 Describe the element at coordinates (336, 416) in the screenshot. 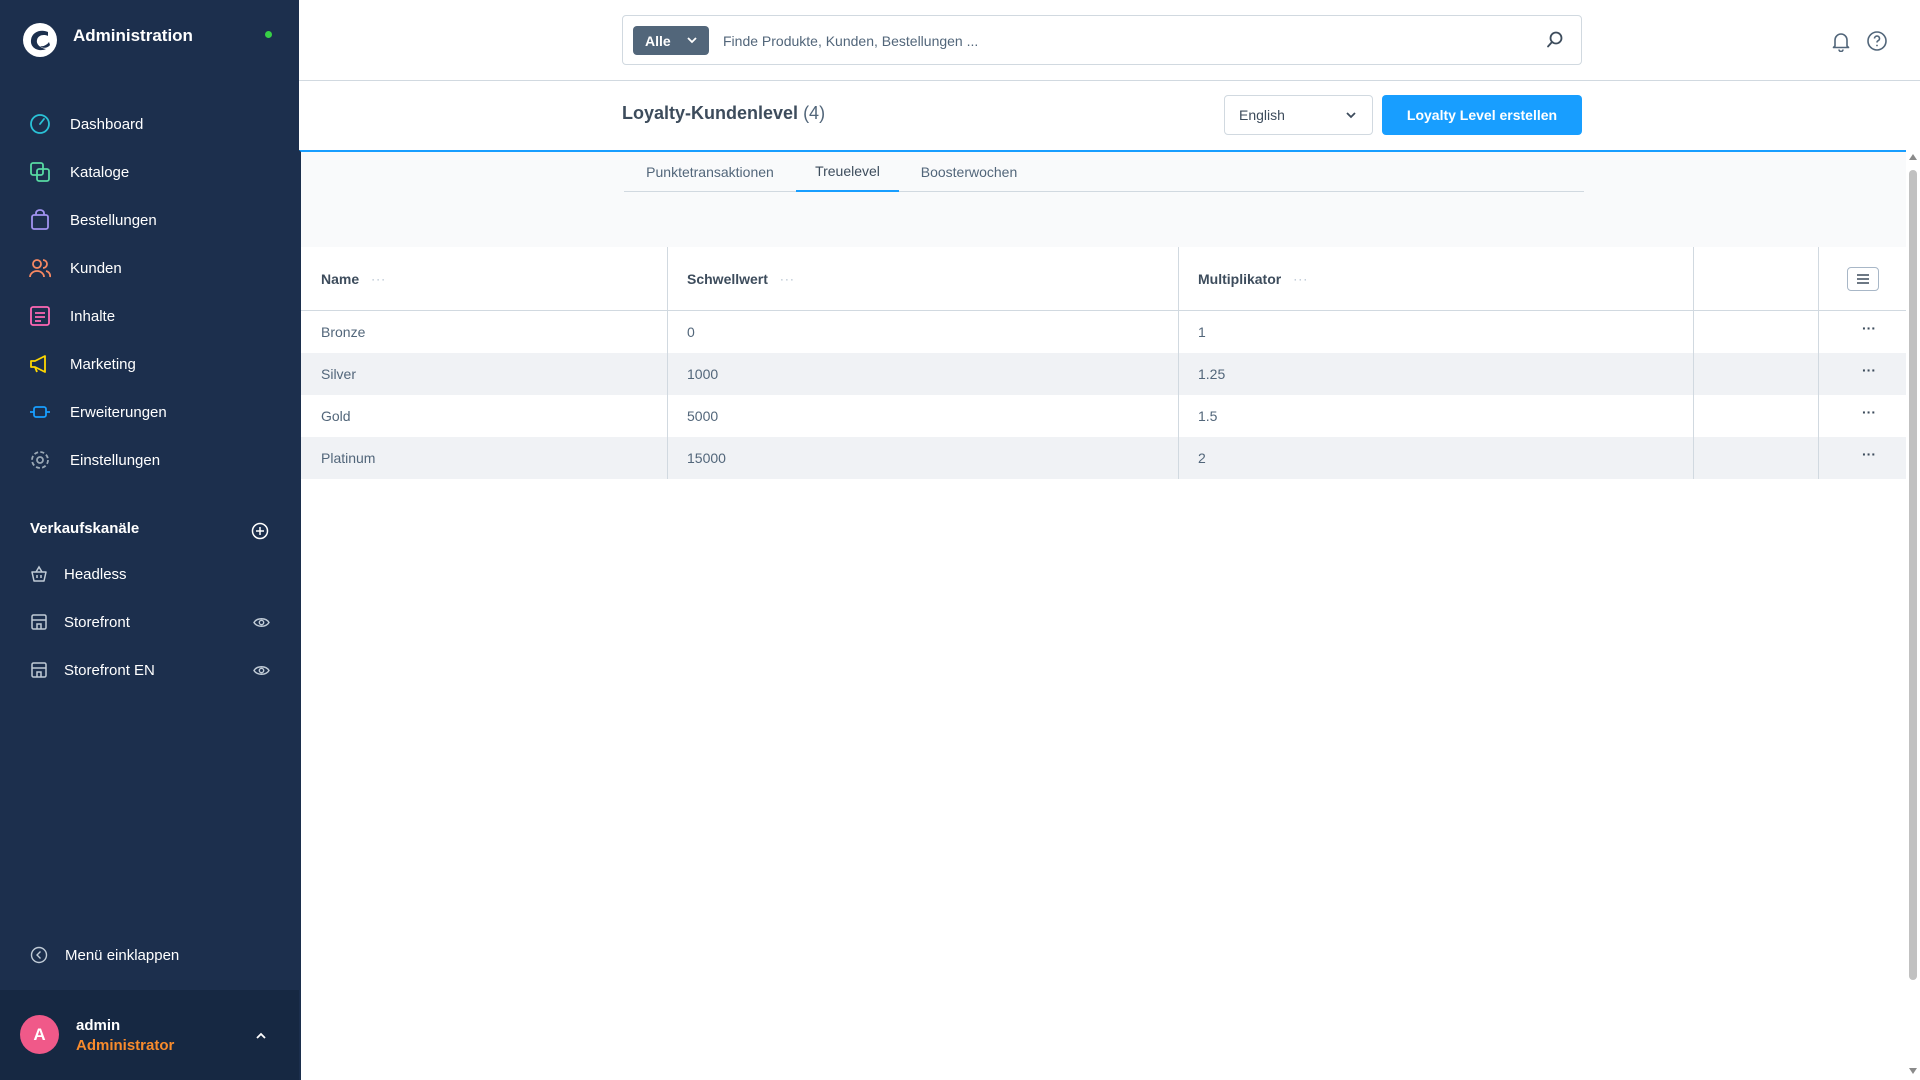

I see `cell-name: Gold` at that location.